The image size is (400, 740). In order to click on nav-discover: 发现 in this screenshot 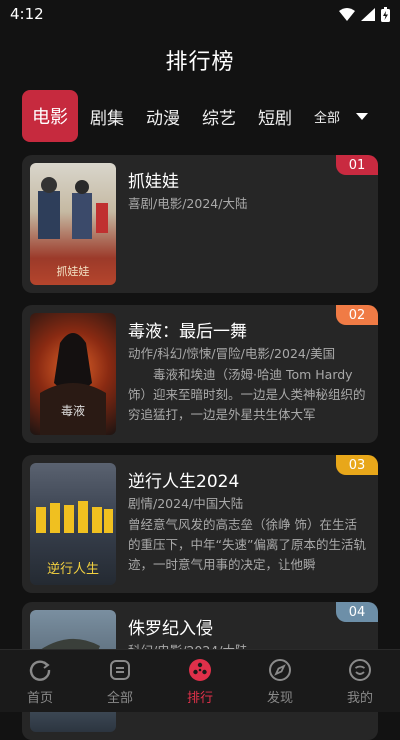, I will do `click(280, 681)`.